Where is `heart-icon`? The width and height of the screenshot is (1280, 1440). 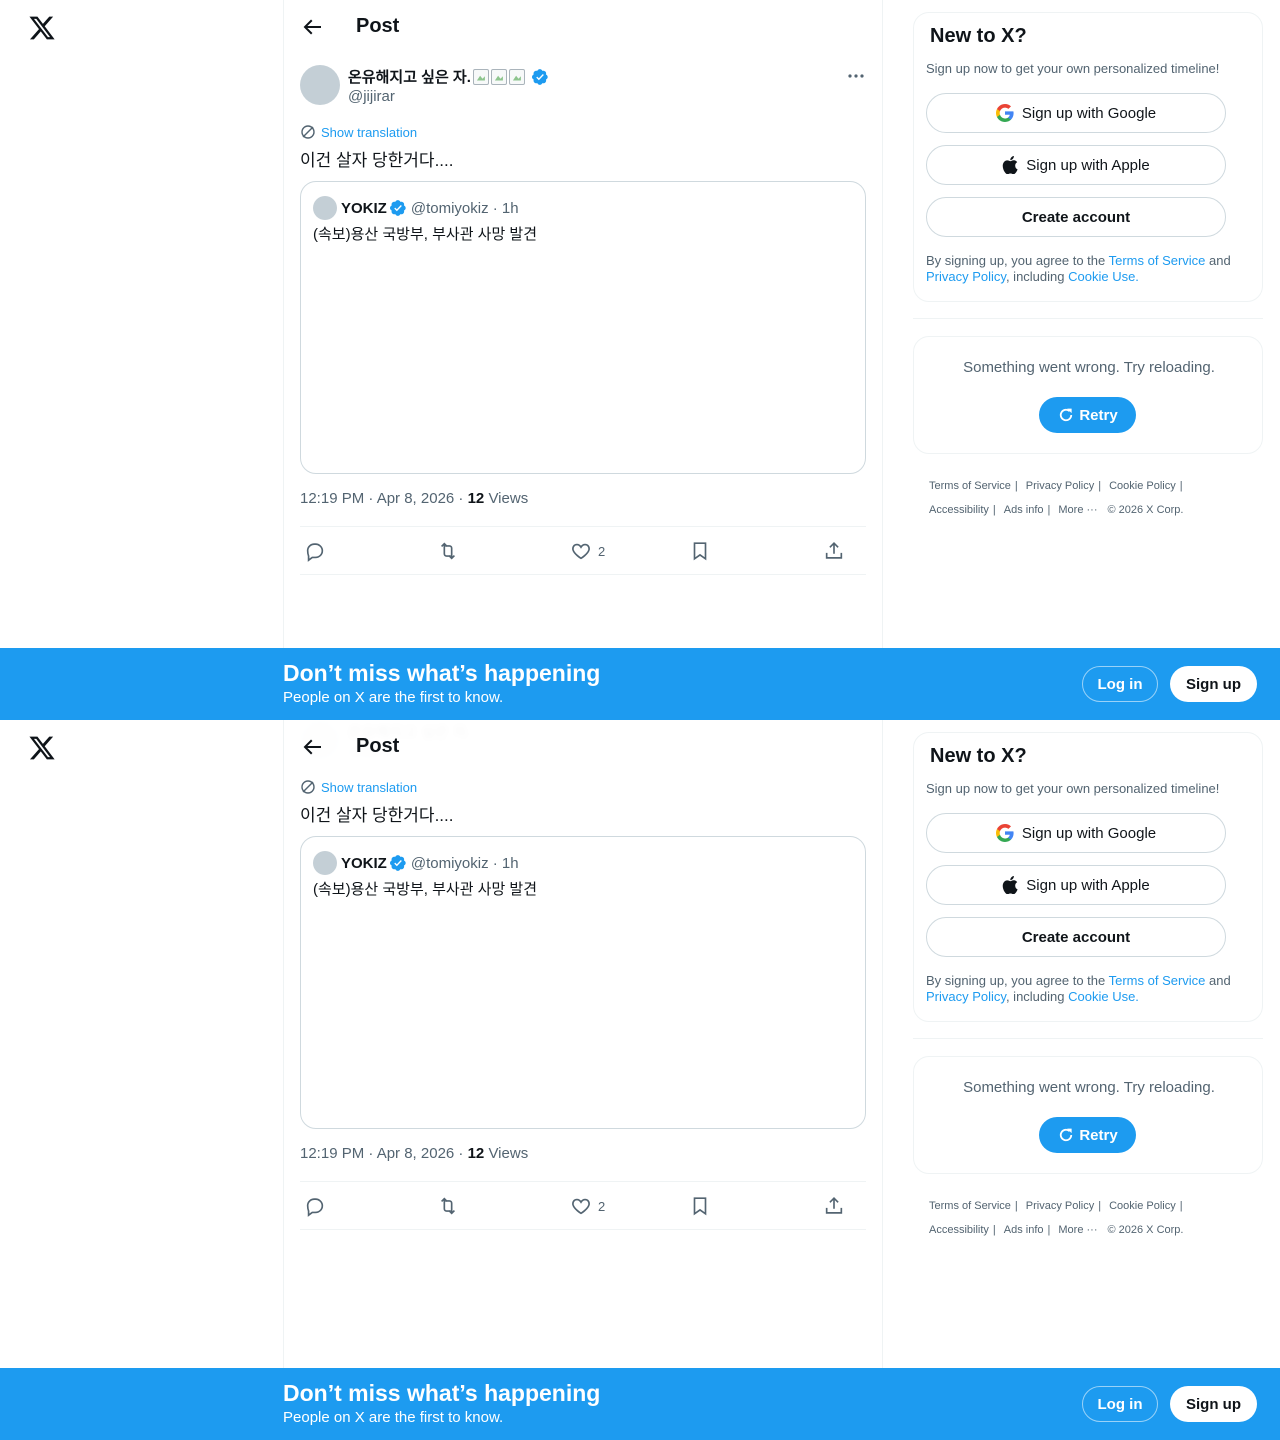
heart-icon is located at coordinates (581, 1206).